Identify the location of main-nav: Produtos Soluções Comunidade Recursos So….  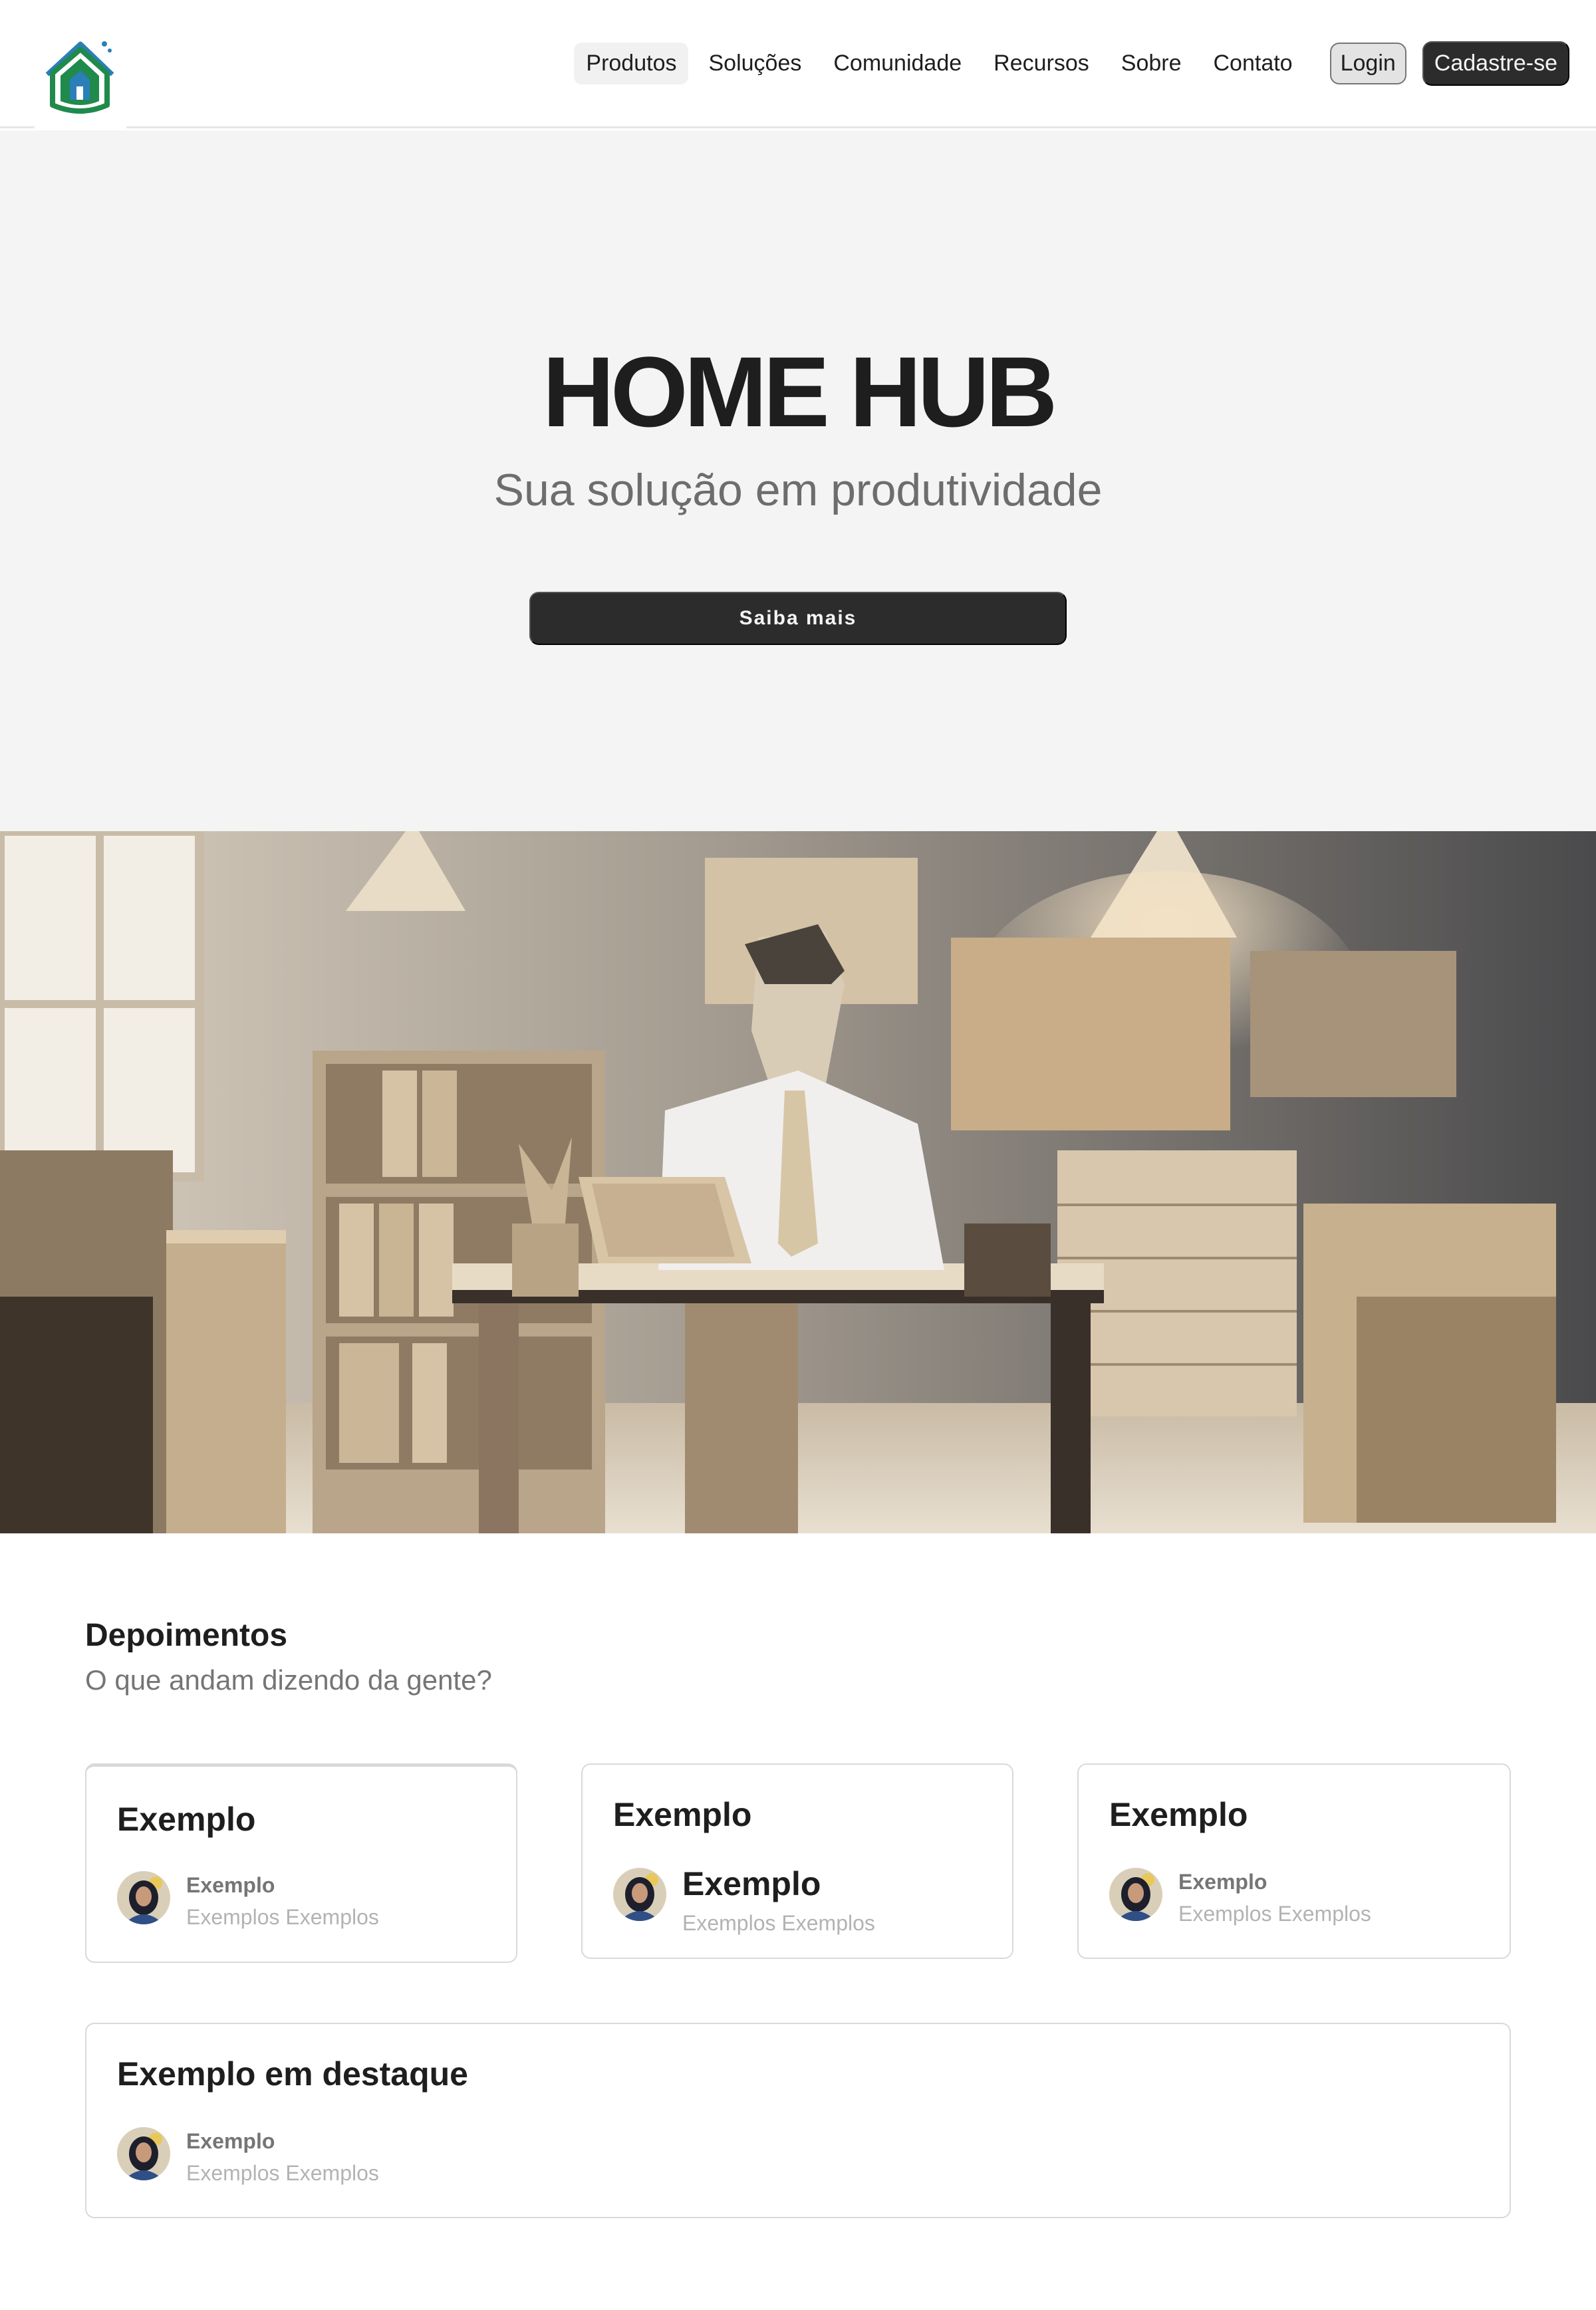
(1067, 63).